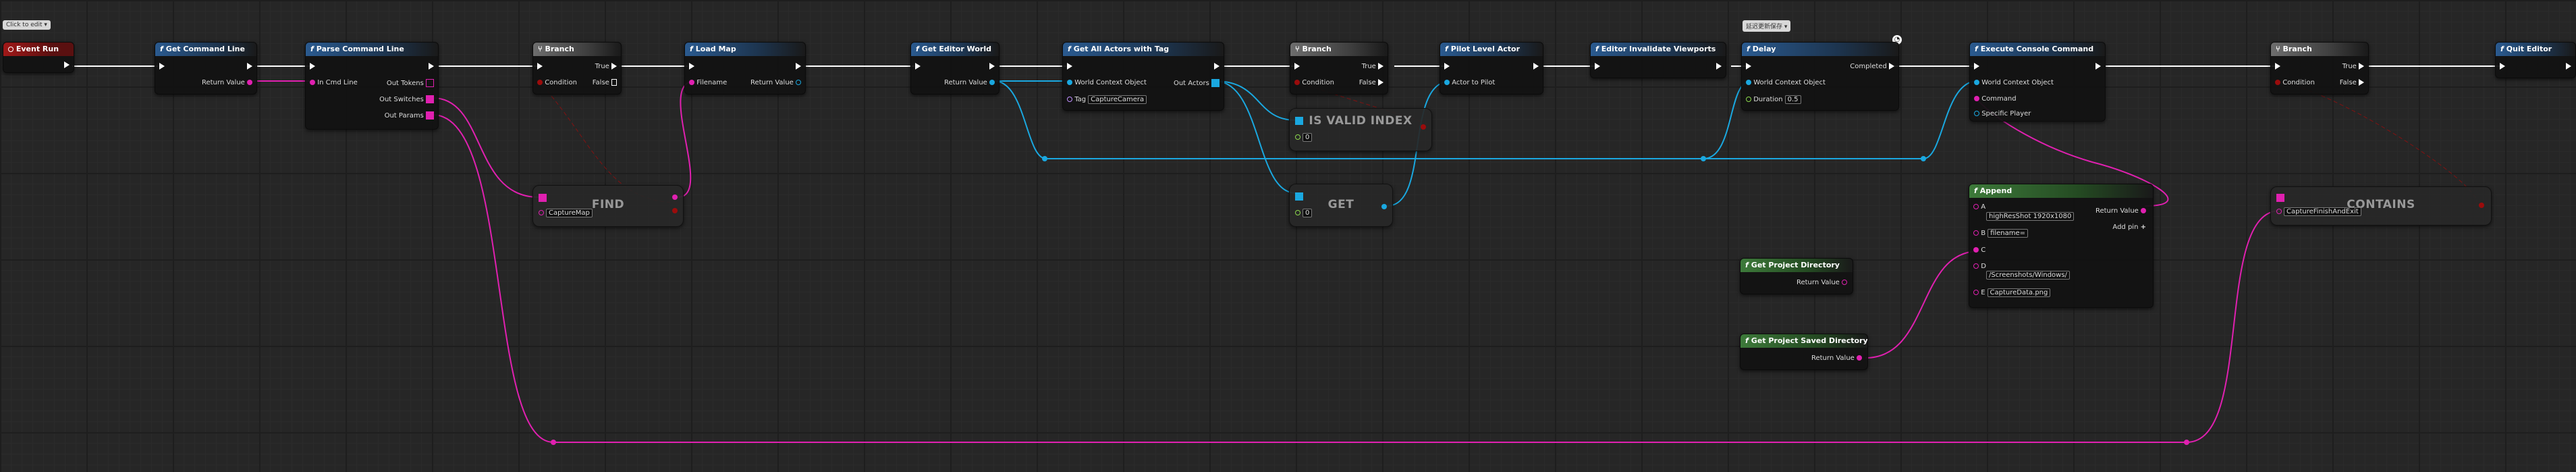 The width and height of the screenshot is (2576, 472). What do you see at coordinates (1979, 251) in the screenshot?
I see `pin-c: C` at bounding box center [1979, 251].